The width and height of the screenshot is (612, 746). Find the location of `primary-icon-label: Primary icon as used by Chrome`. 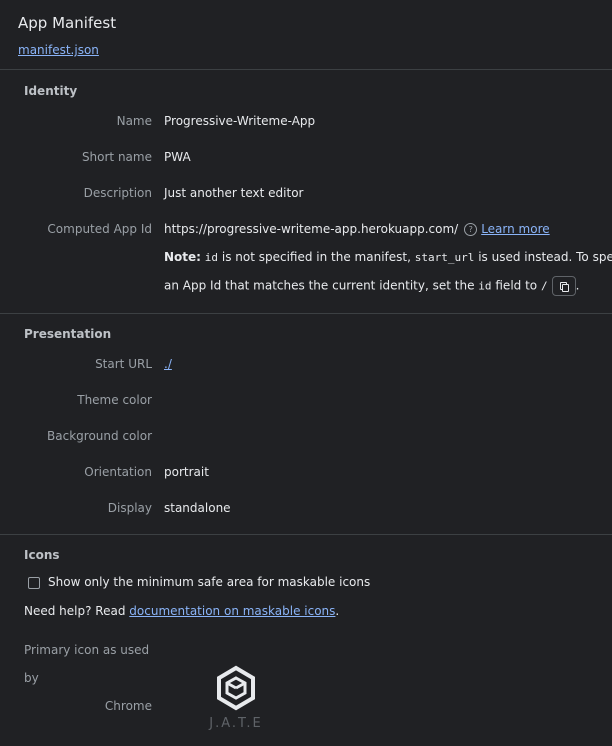

primary-icon-label: Primary icon as used by Chrome is located at coordinates (88, 678).